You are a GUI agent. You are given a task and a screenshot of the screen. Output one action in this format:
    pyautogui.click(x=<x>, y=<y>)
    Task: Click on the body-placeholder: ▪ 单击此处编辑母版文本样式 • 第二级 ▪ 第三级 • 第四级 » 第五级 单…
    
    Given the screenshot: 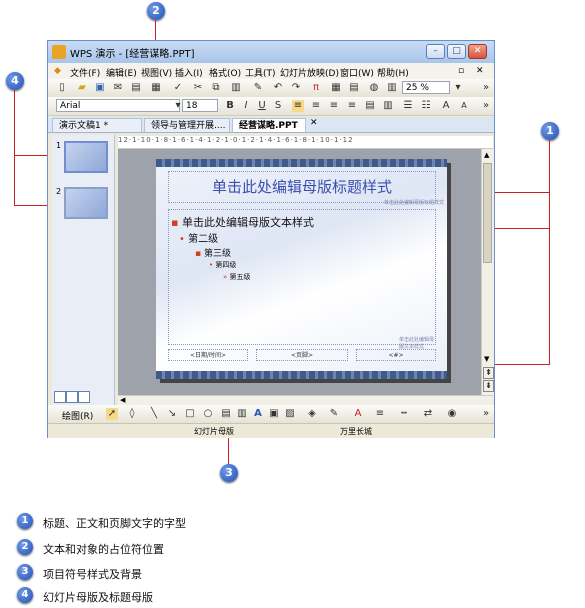 What is the action you would take?
    pyautogui.click(x=302, y=279)
    